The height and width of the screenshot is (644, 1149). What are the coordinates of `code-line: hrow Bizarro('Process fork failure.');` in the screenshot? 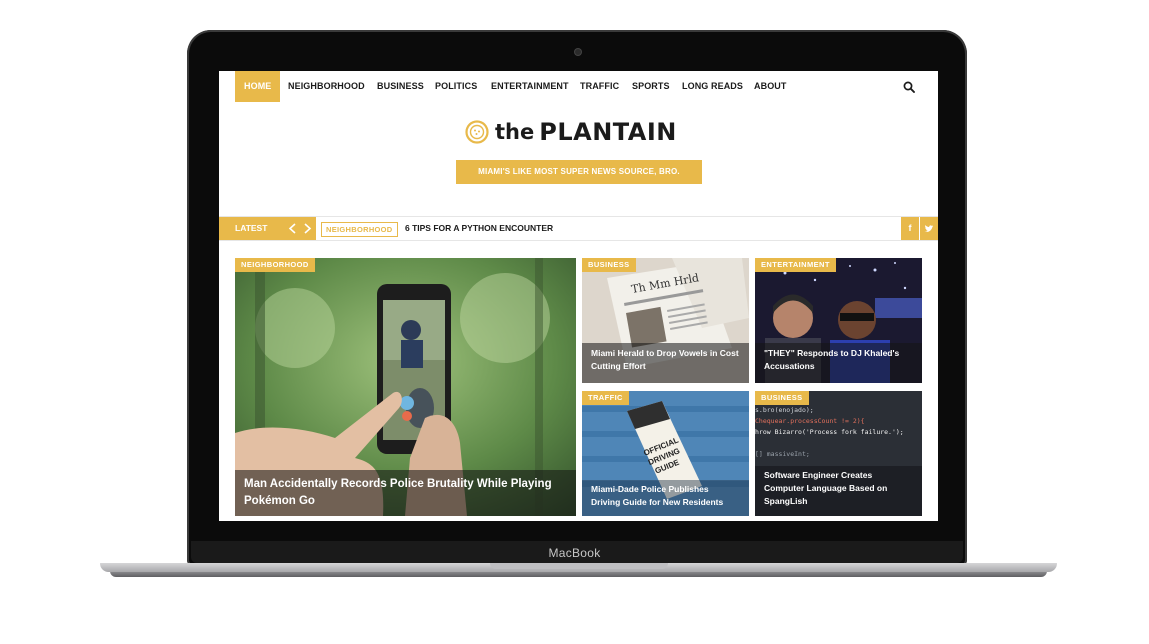 It's located at (829, 432).